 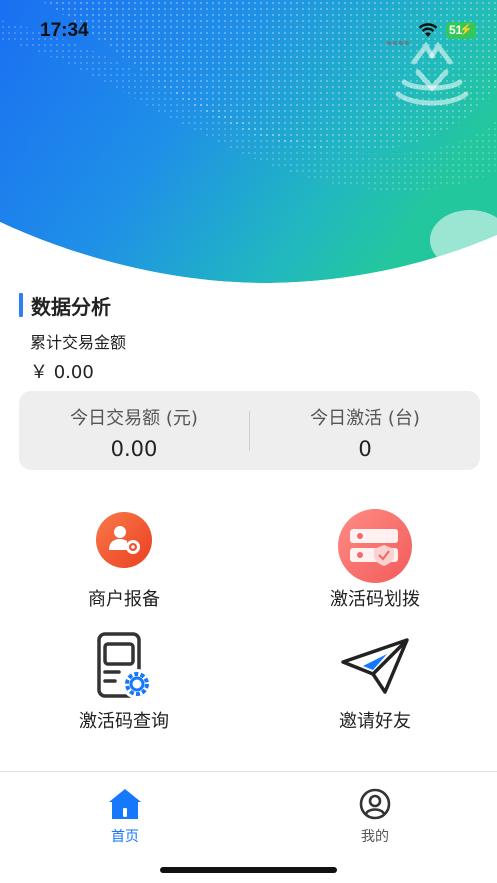 I want to click on status-time: 17:34, so click(x=64, y=30).